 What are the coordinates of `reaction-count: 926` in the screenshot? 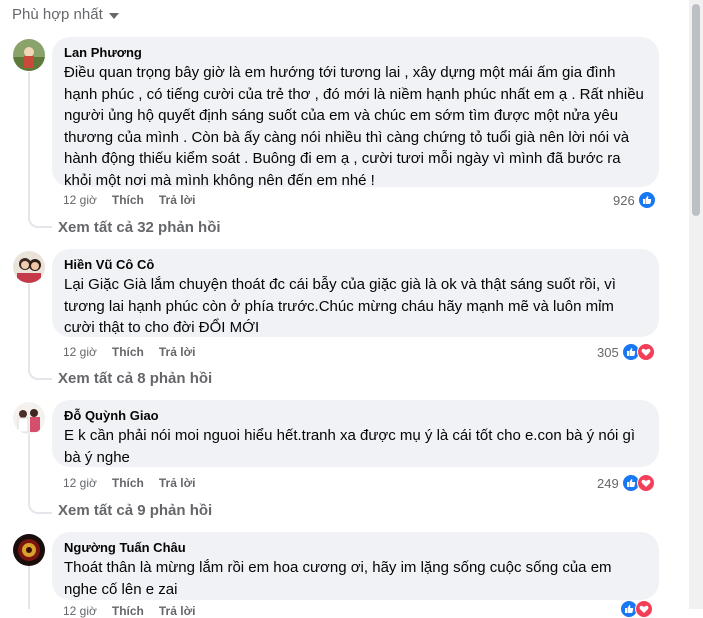 It's located at (624, 200).